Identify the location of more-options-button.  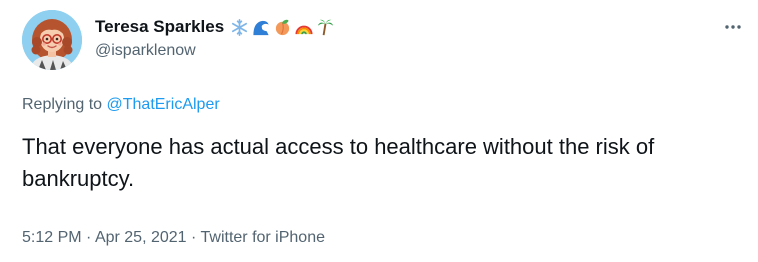
(733, 27).